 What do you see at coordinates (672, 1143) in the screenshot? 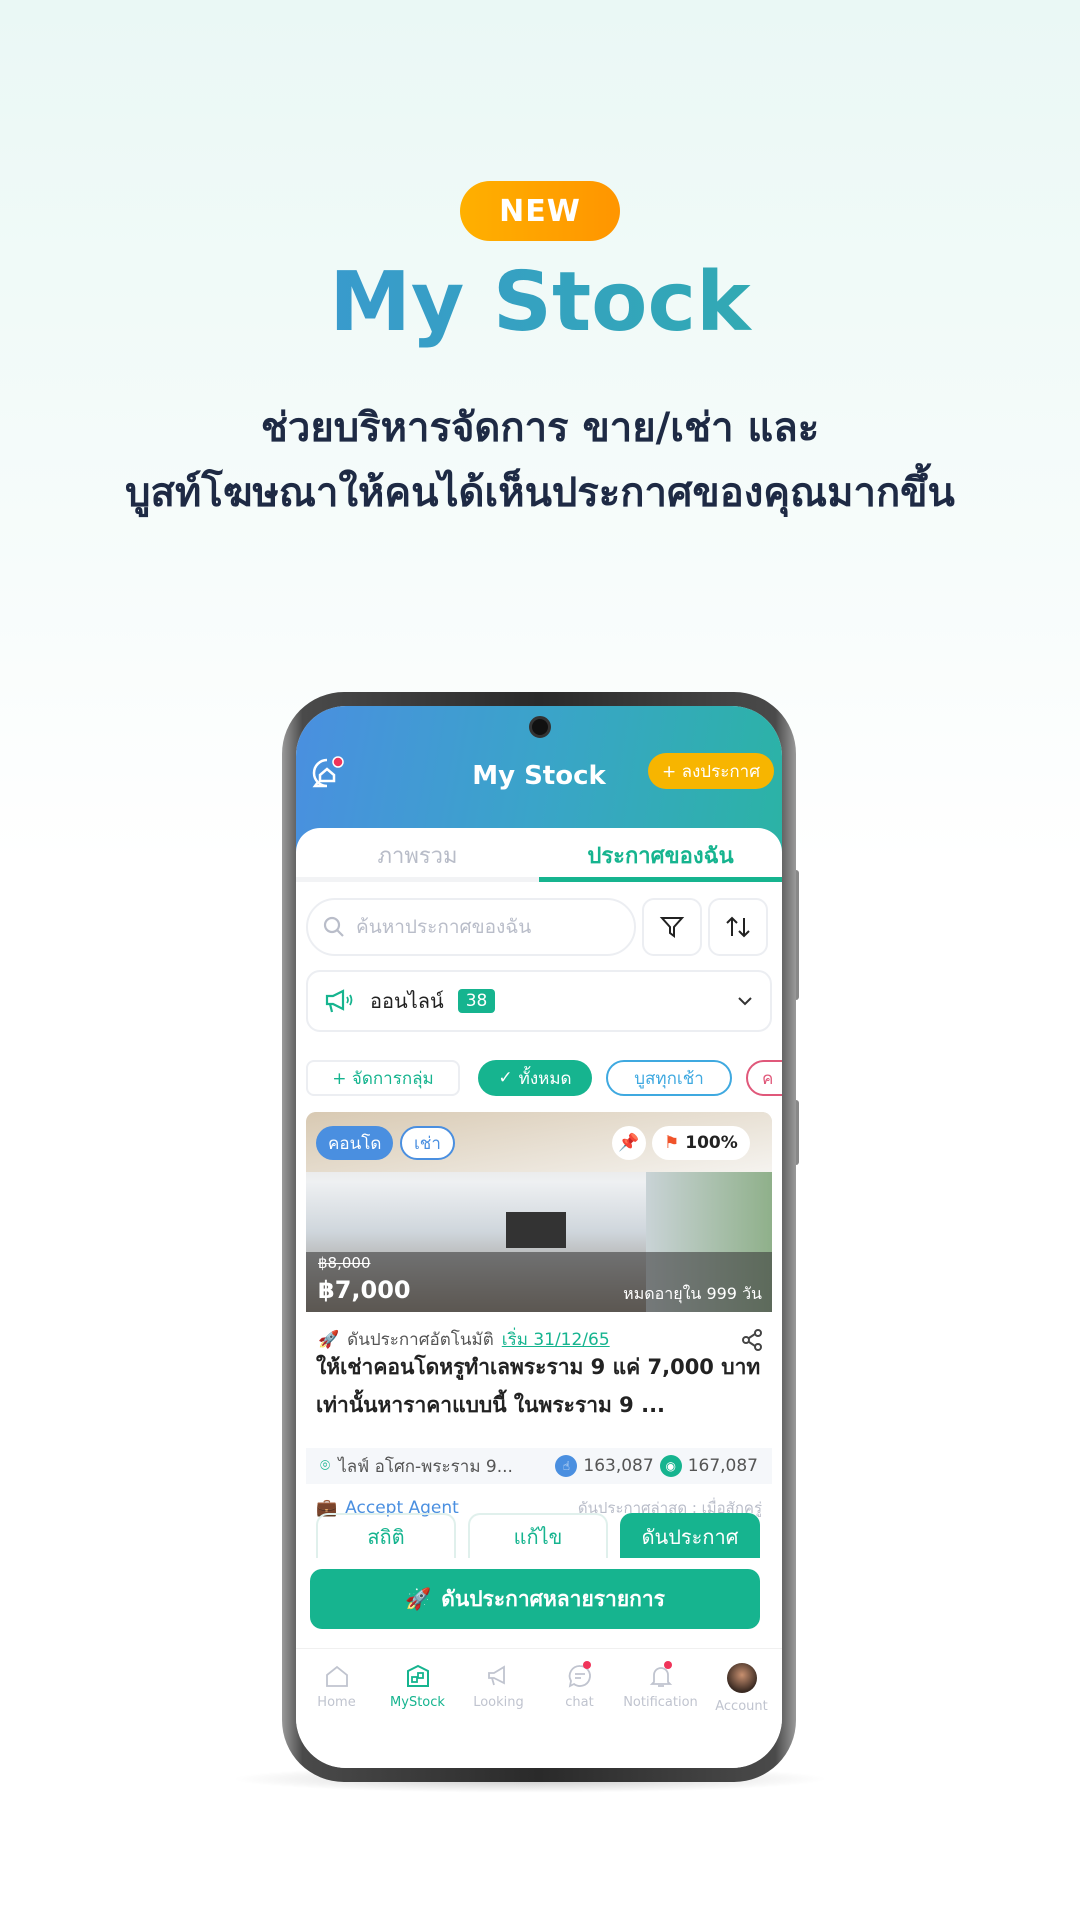
I see `flag-icon: ⚑` at bounding box center [672, 1143].